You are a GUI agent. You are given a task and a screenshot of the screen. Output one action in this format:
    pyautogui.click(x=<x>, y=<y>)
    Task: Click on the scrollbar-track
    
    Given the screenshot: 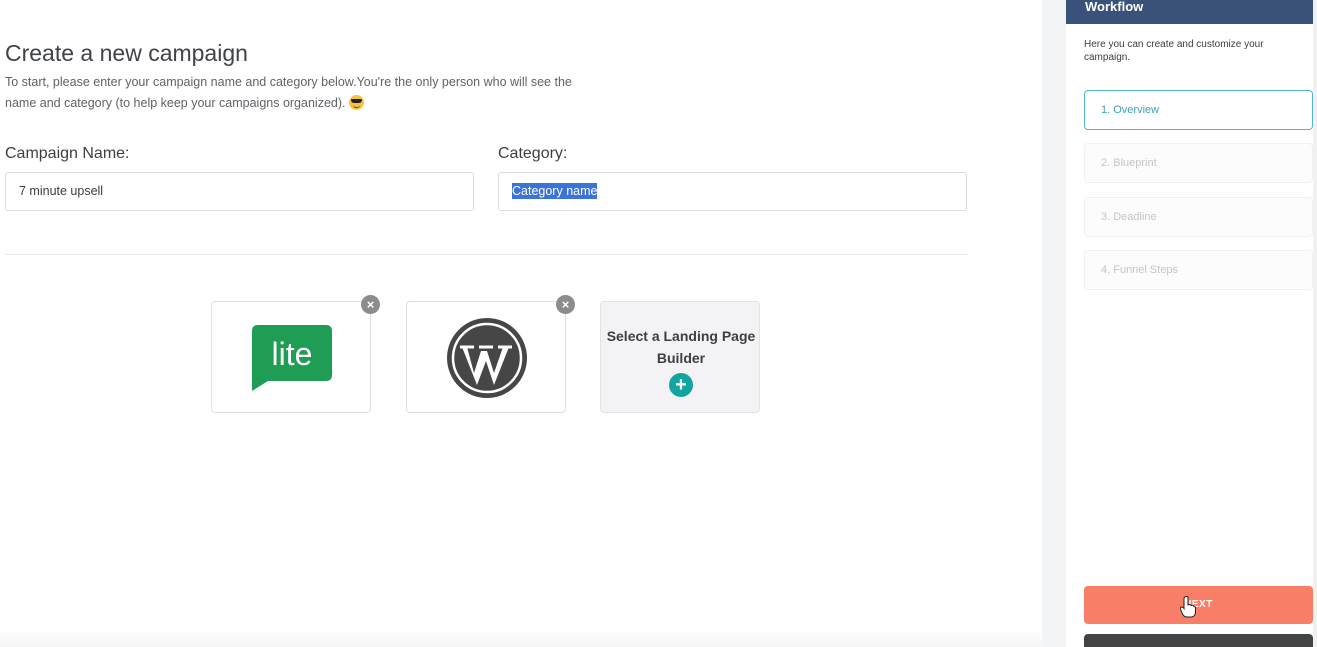 What is the action you would take?
    pyautogui.click(x=1315, y=323)
    